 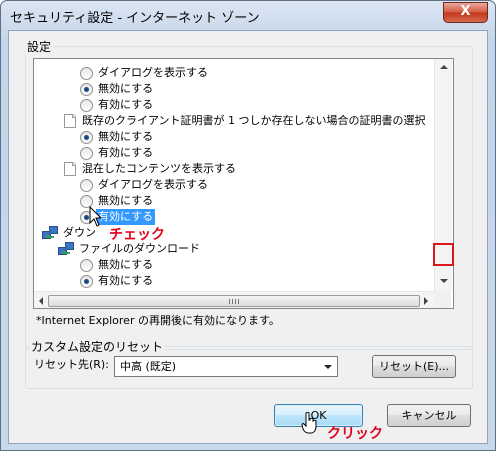 I want to click on scroll-down-arrow-icon, so click(x=444, y=281).